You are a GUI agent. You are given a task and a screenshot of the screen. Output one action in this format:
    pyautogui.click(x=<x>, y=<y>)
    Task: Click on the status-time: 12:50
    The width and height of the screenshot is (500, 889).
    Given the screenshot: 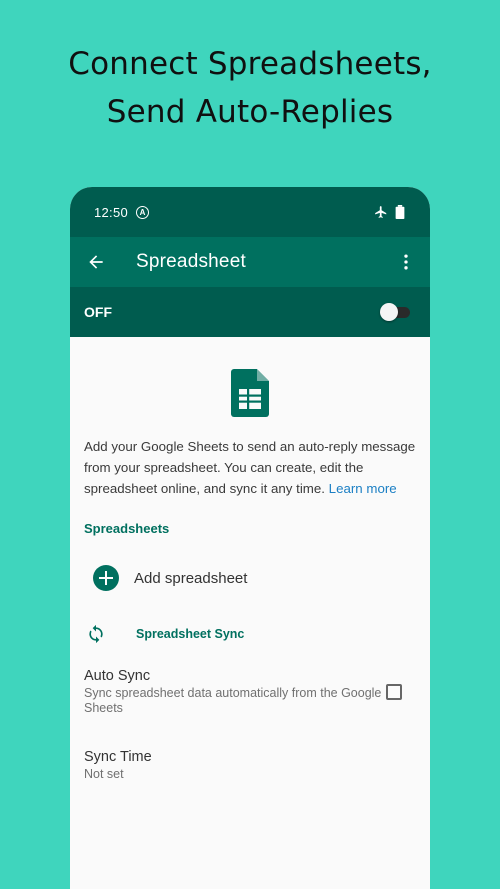 What is the action you would take?
    pyautogui.click(x=111, y=212)
    